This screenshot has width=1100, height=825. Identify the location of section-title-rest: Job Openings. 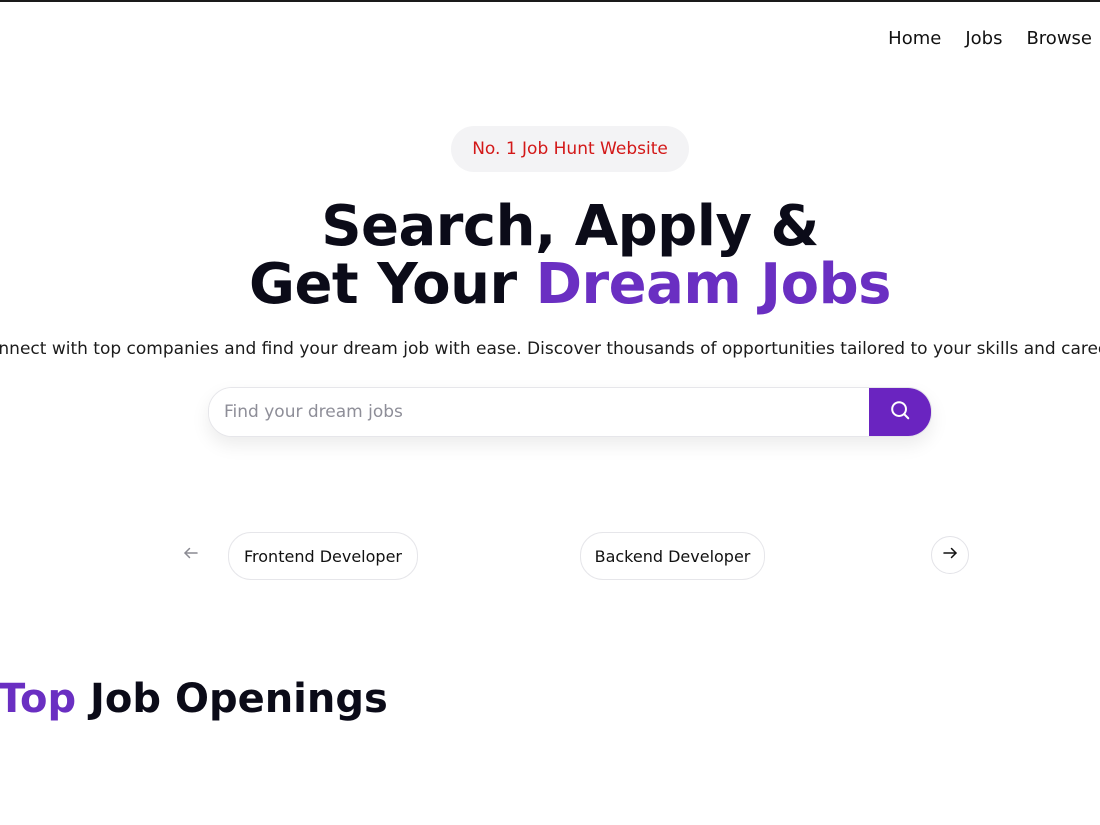
(232, 699).